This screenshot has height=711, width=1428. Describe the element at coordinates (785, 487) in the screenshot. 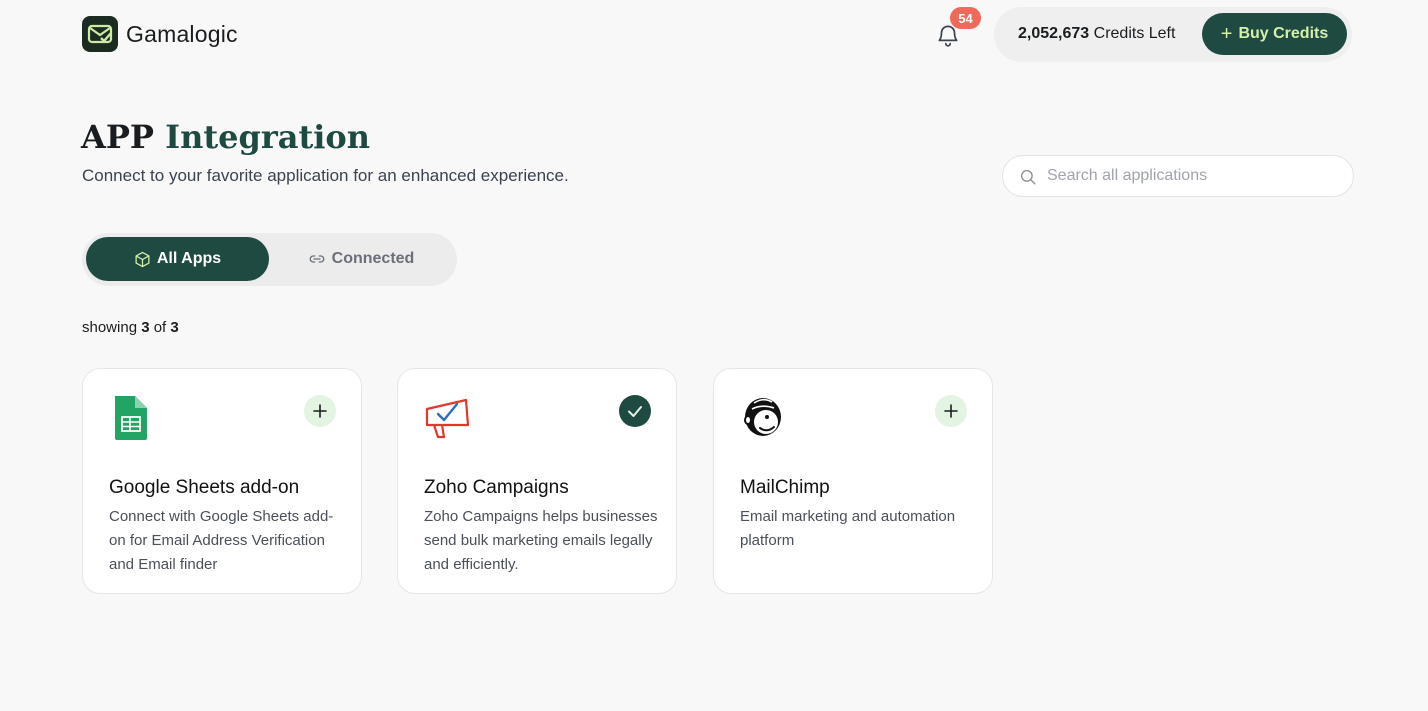

I see `app-card-title: MailChimp` at that location.